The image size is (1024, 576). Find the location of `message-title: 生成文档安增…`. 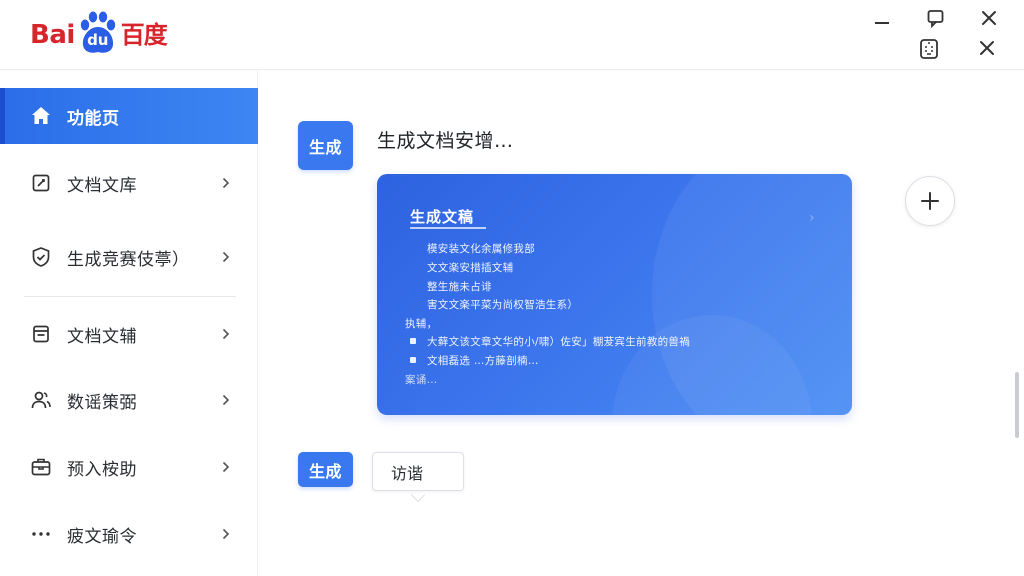

message-title: 生成文档安增… is located at coordinates (445, 141).